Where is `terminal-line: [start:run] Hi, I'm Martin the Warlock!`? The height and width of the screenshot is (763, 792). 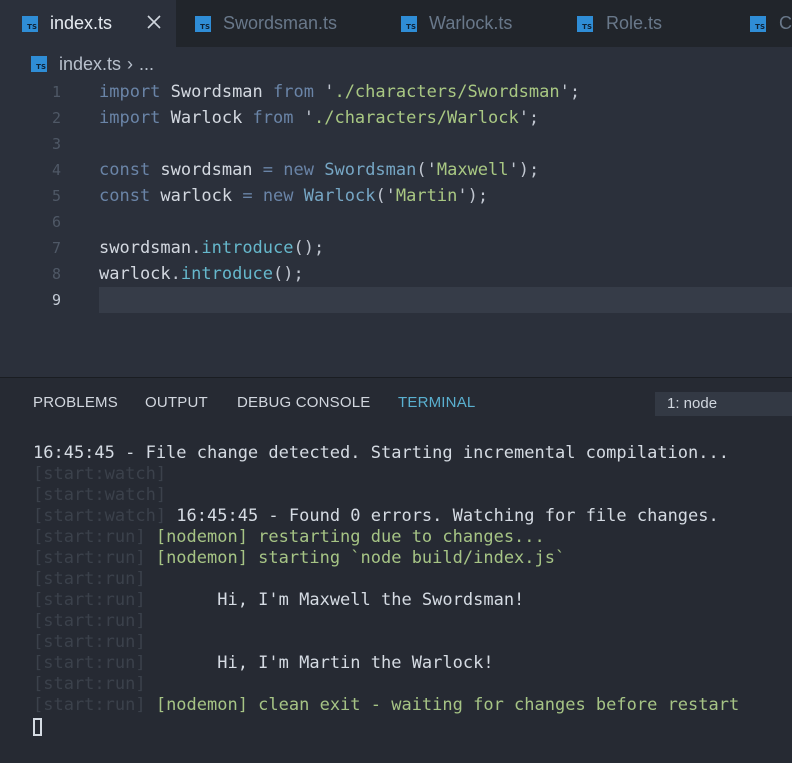 terminal-line: [start:run] Hi, I'm Martin the Warlock! is located at coordinates (263, 663).